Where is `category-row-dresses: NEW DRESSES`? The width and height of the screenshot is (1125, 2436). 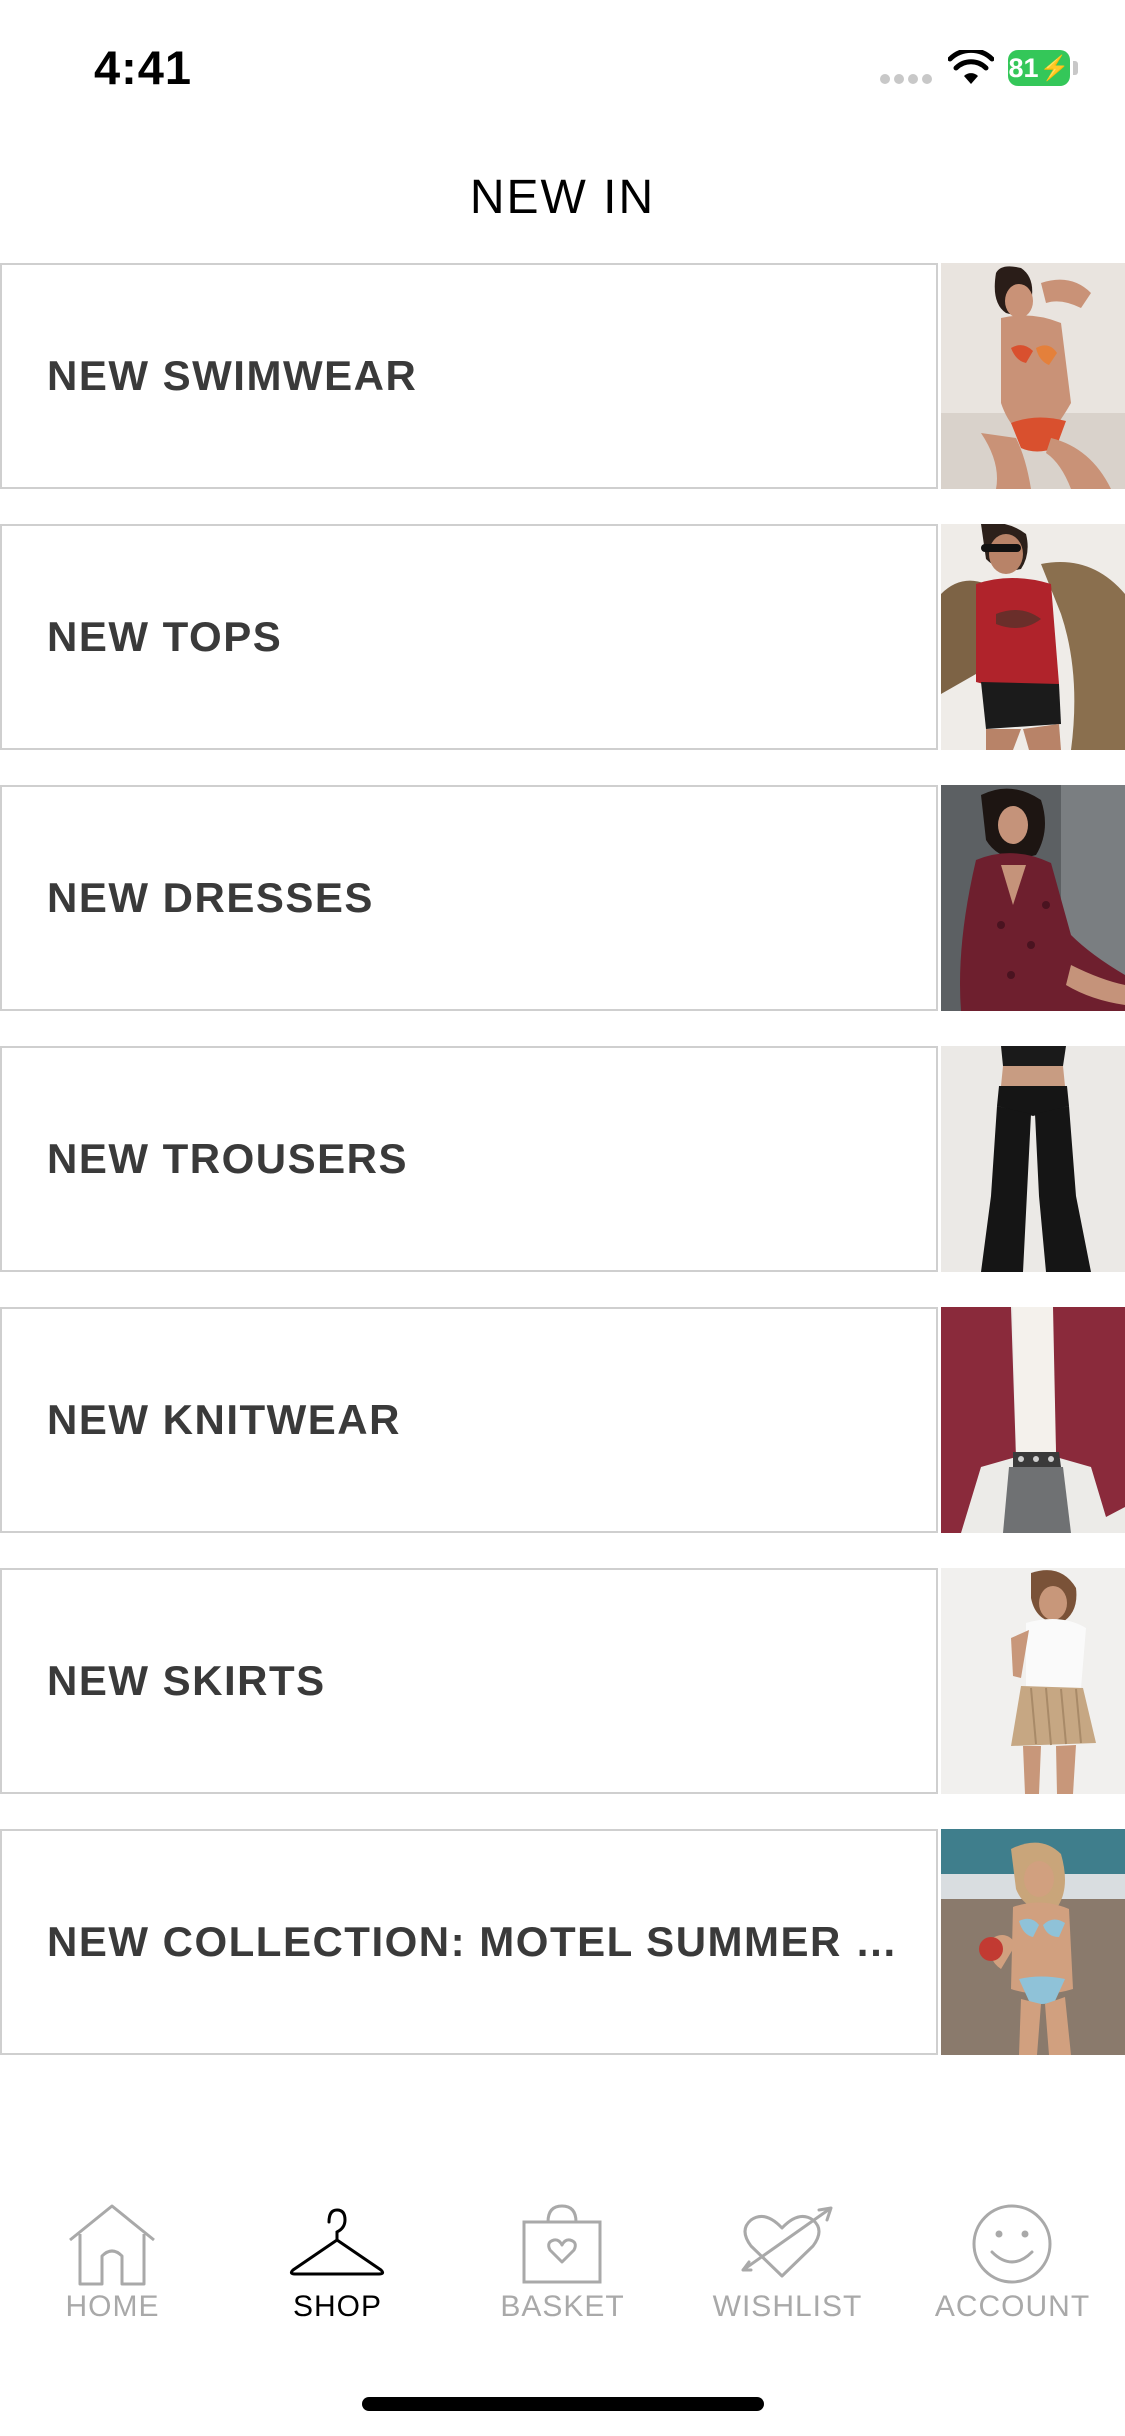 category-row-dresses: NEW DRESSES is located at coordinates (562, 898).